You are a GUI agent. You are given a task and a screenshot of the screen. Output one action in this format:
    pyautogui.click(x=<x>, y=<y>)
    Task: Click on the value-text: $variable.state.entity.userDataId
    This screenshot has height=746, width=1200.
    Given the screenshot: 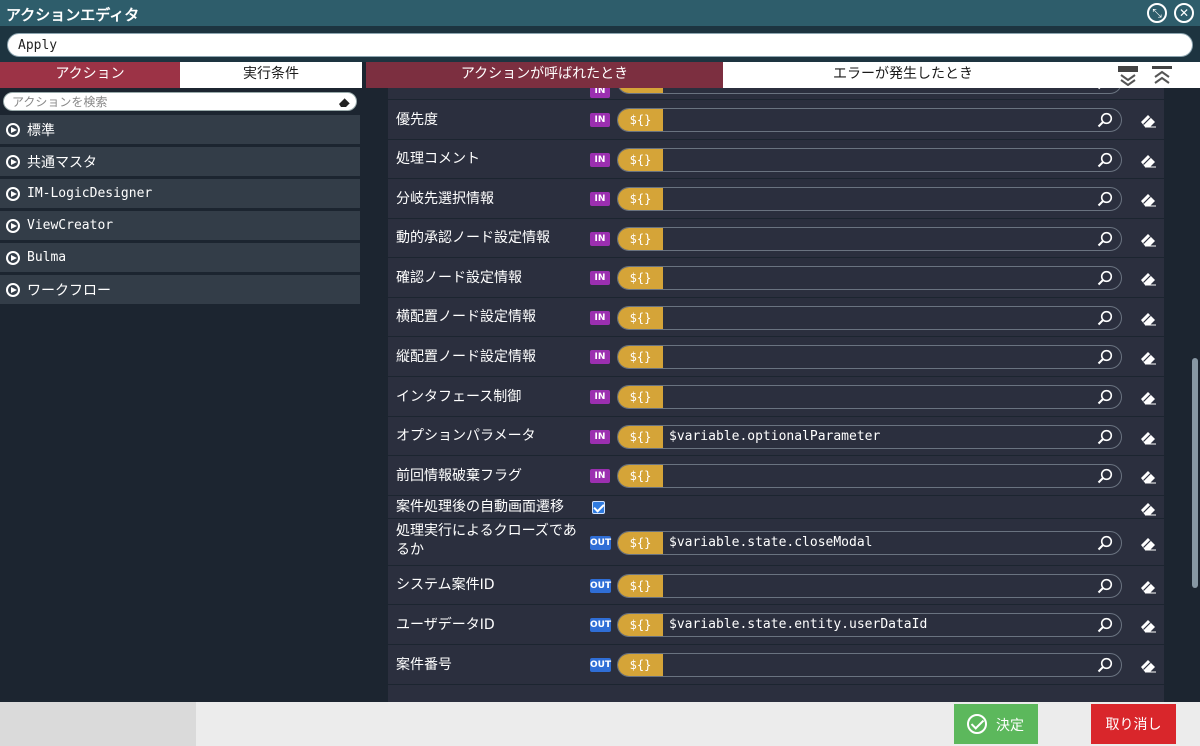 What is the action you would take?
    pyautogui.click(x=798, y=624)
    